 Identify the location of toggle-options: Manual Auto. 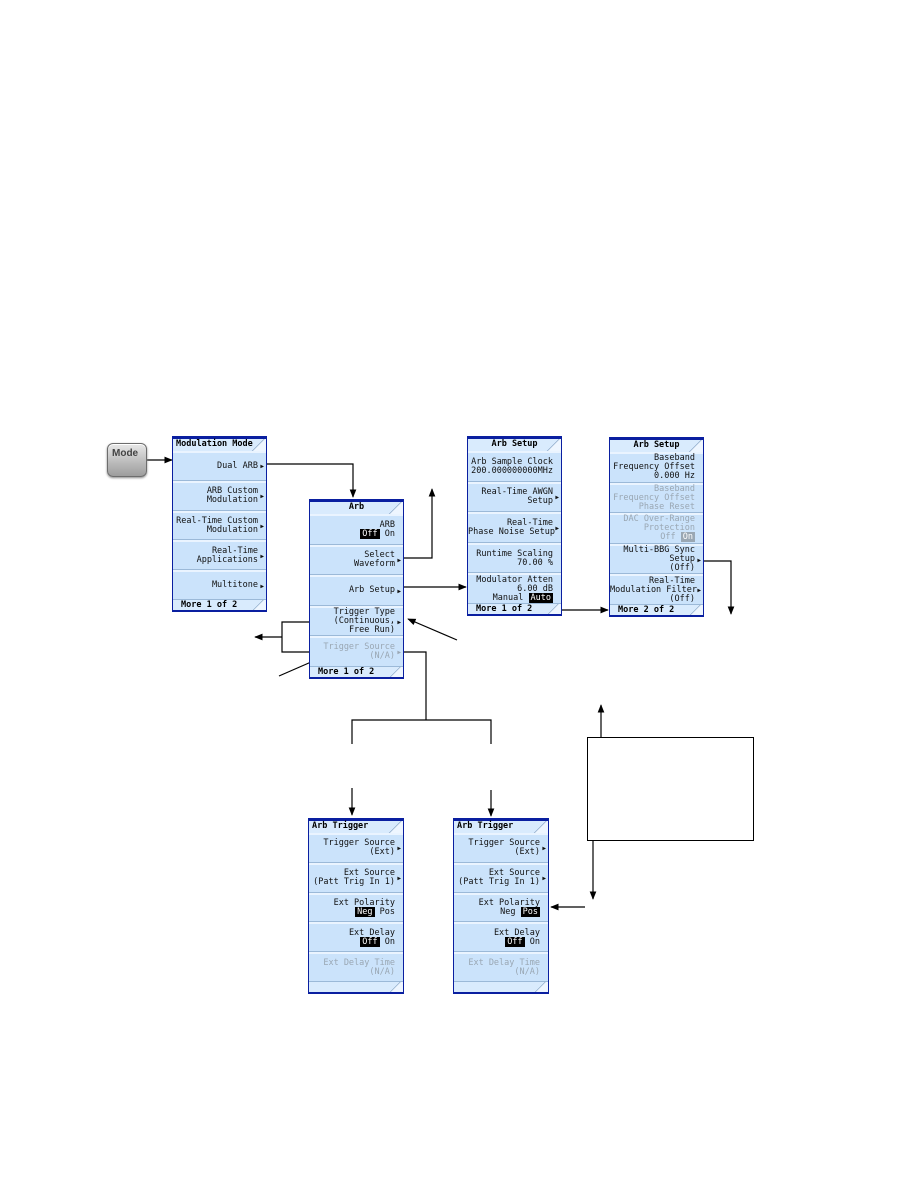
(510, 597).